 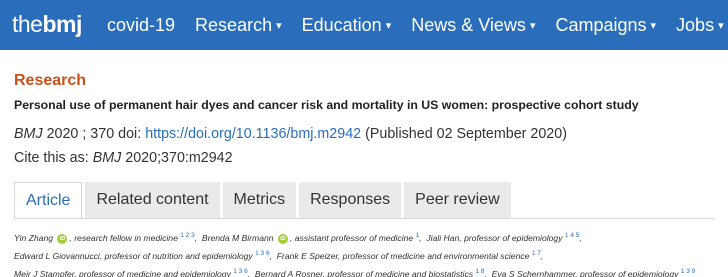 What do you see at coordinates (57, 256) in the screenshot?
I see `author-name: Edward L Giovannucci` at bounding box center [57, 256].